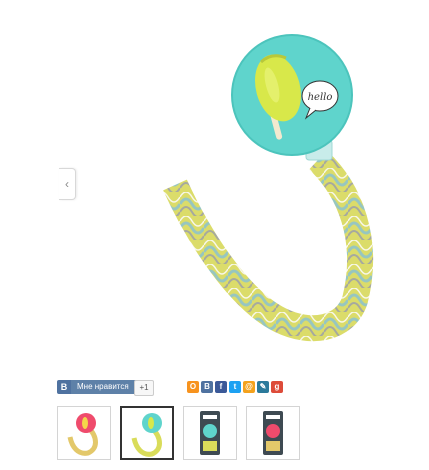  I want to click on twitter-icon: t, so click(235, 387).